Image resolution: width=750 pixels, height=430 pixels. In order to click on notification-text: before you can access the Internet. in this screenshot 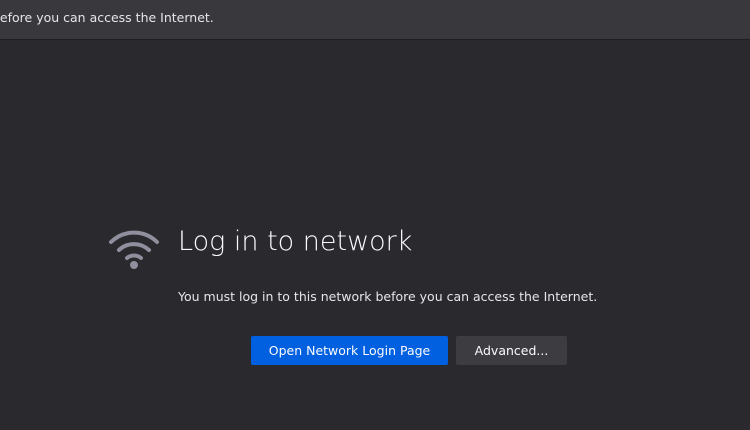, I will do `click(107, 17)`.